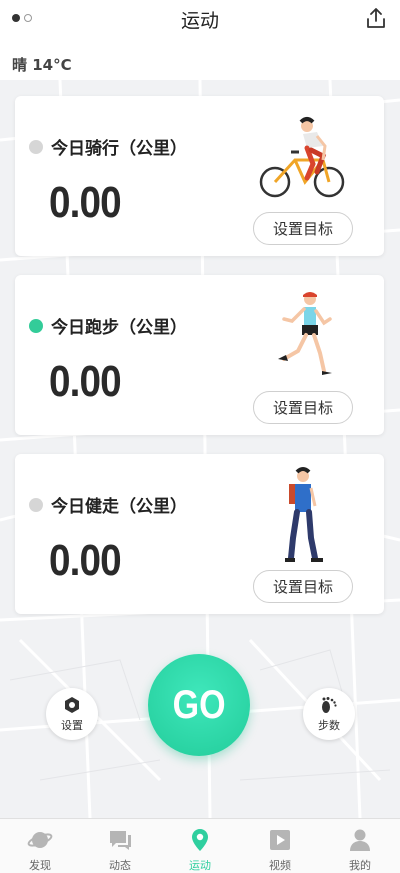 The width and height of the screenshot is (400, 873). I want to click on running-distance-value: 0.00, so click(85, 381).